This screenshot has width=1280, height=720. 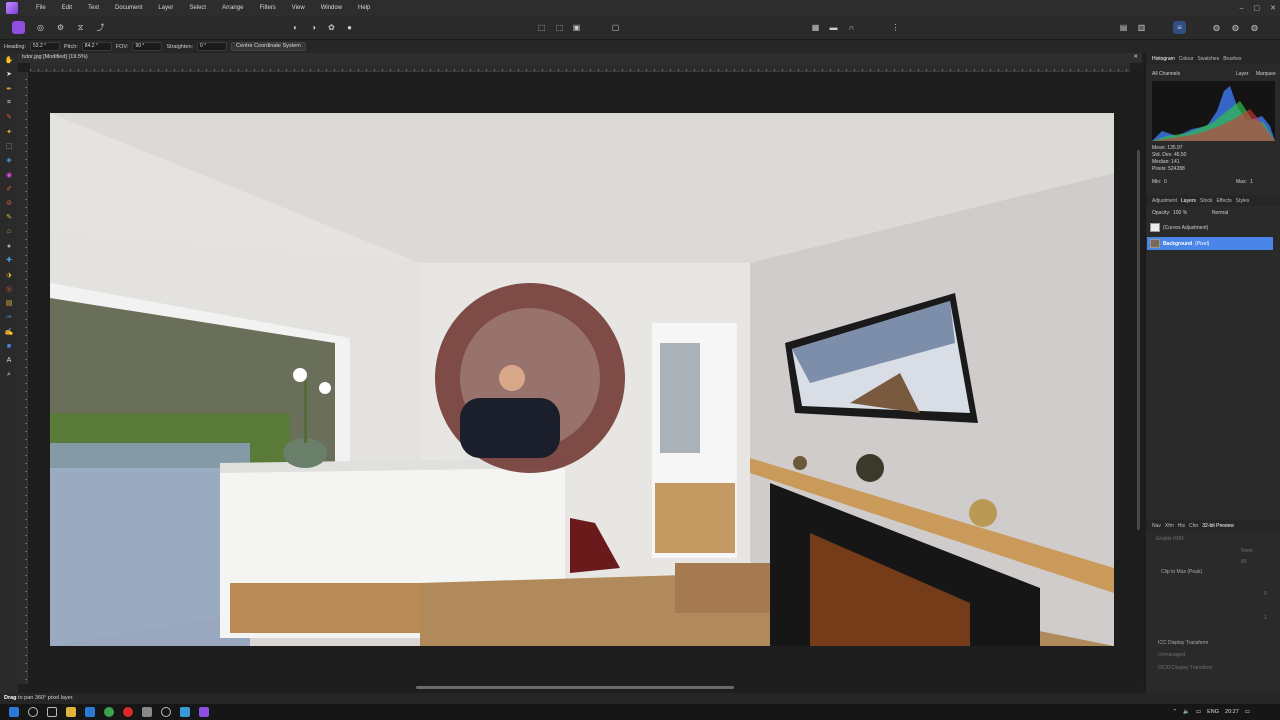 What do you see at coordinates (1171, 655) in the screenshot?
I see `unmanaged-radio: Unmanaged` at bounding box center [1171, 655].